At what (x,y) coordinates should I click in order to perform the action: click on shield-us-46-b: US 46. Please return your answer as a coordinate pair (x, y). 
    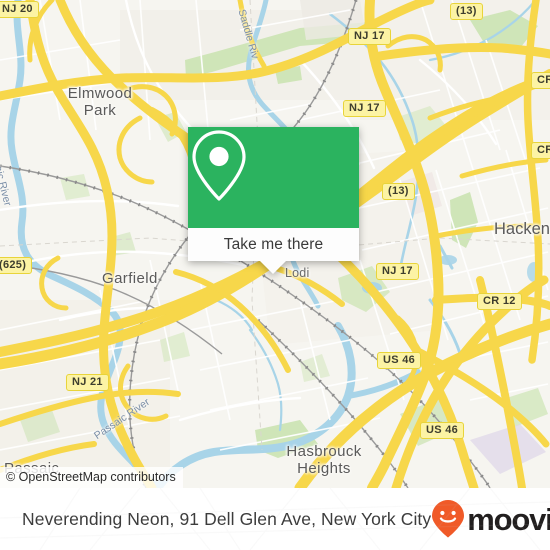
    Looking at the image, I should click on (442, 430).